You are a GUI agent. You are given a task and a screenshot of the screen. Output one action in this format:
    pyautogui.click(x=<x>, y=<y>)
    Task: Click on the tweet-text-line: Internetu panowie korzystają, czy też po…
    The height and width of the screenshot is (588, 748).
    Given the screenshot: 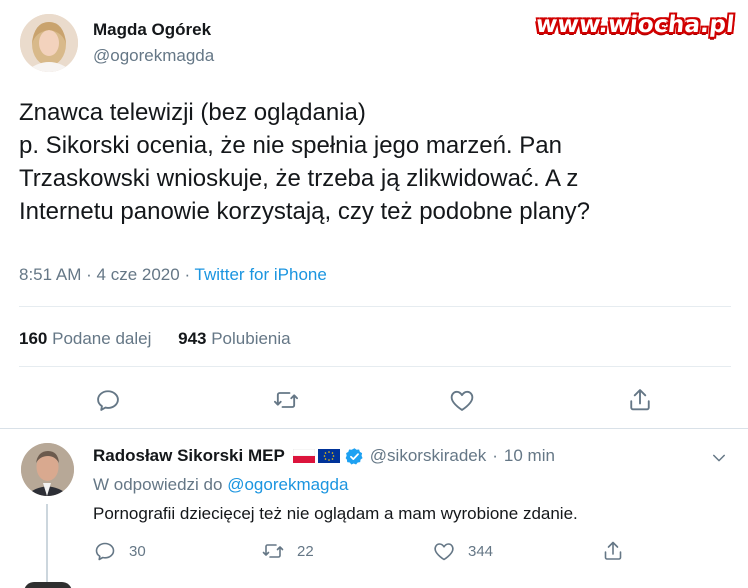 What is the action you would take?
    pyautogui.click(x=305, y=211)
    